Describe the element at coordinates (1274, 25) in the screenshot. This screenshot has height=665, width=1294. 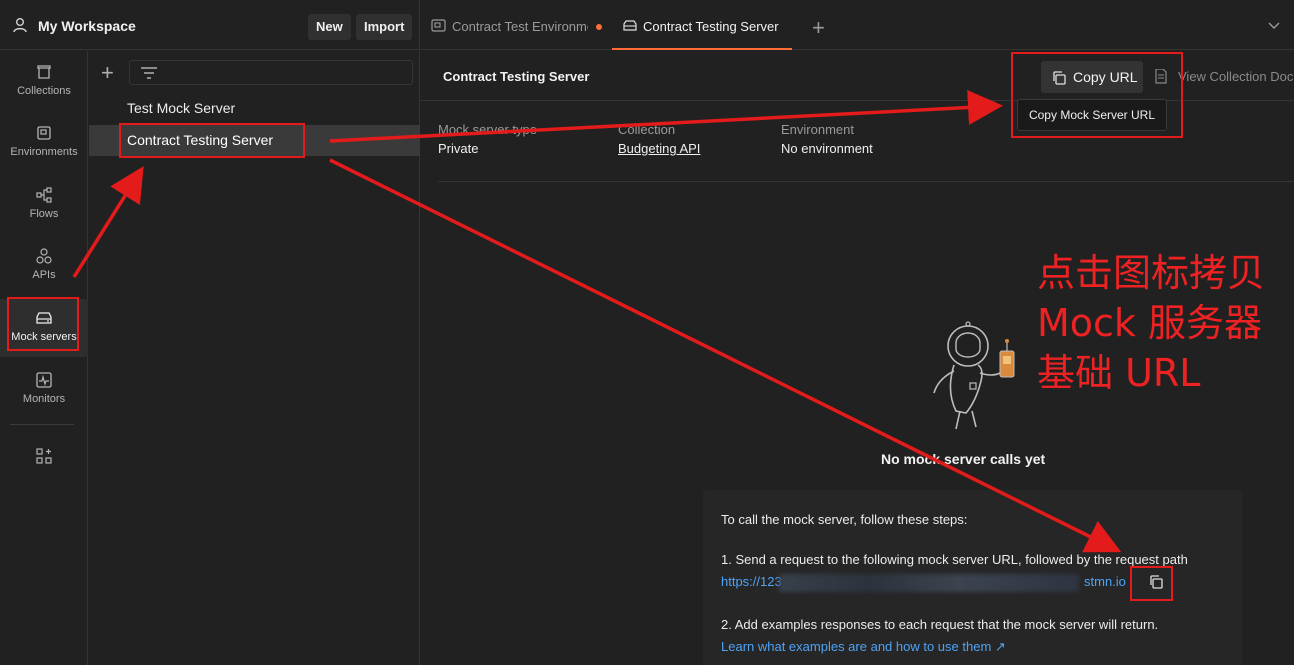
I see `chevron-down-icon` at that location.